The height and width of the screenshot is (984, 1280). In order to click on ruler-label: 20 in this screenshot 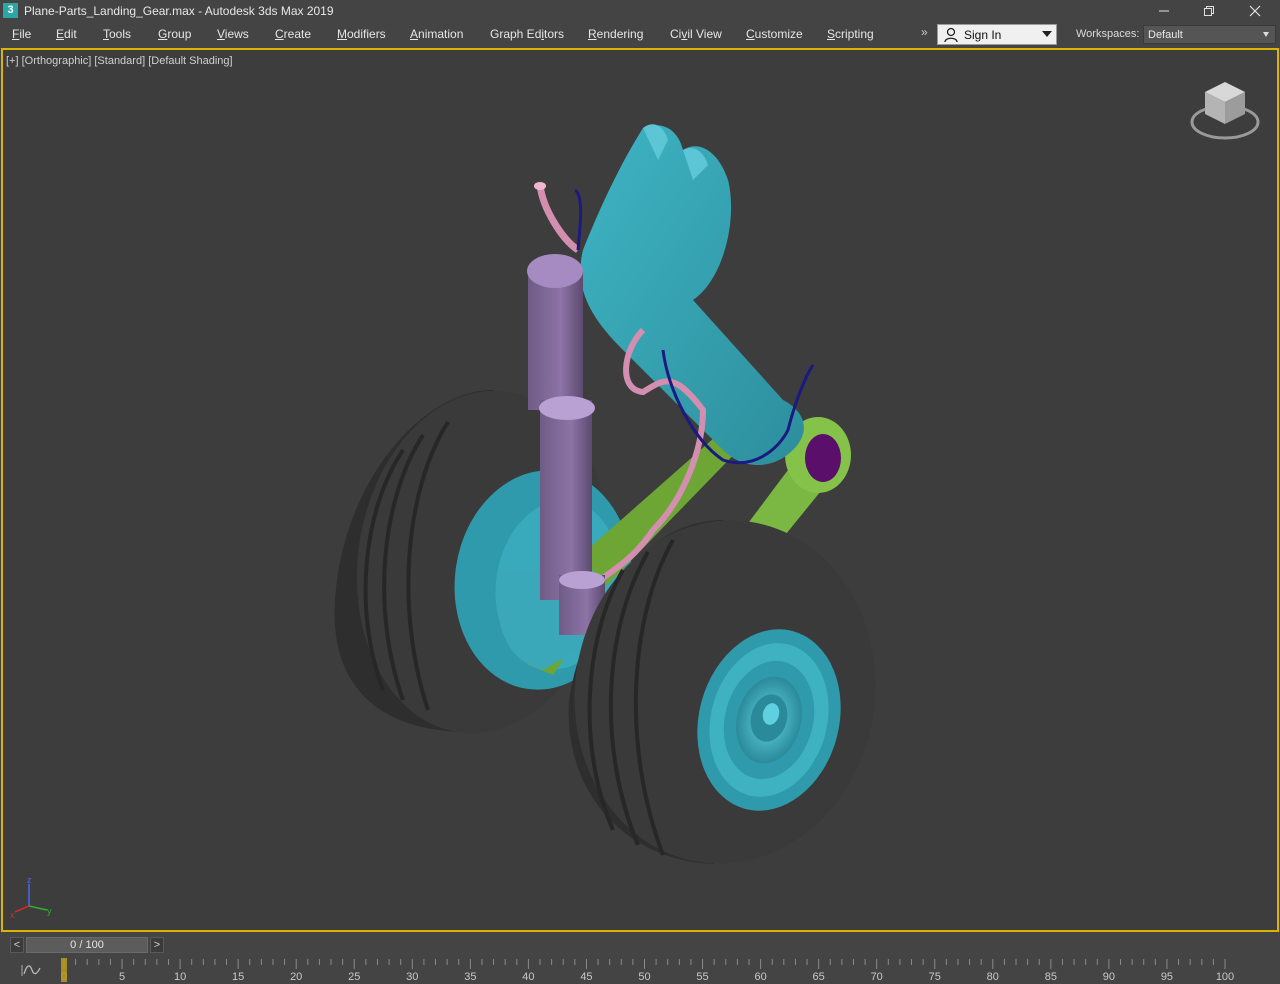, I will do `click(296, 977)`.